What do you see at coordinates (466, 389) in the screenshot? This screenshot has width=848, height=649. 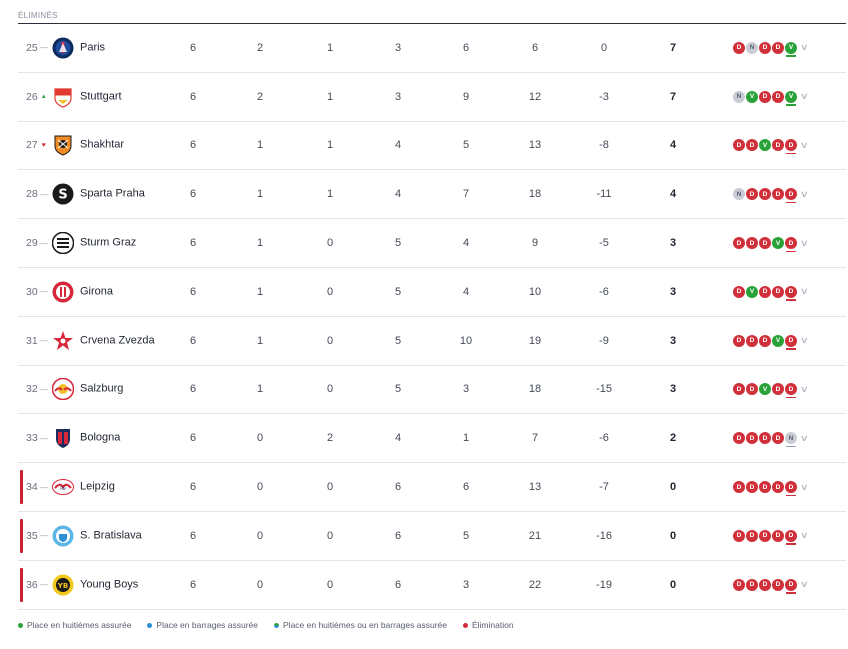 I see `stat-gf: 3` at bounding box center [466, 389].